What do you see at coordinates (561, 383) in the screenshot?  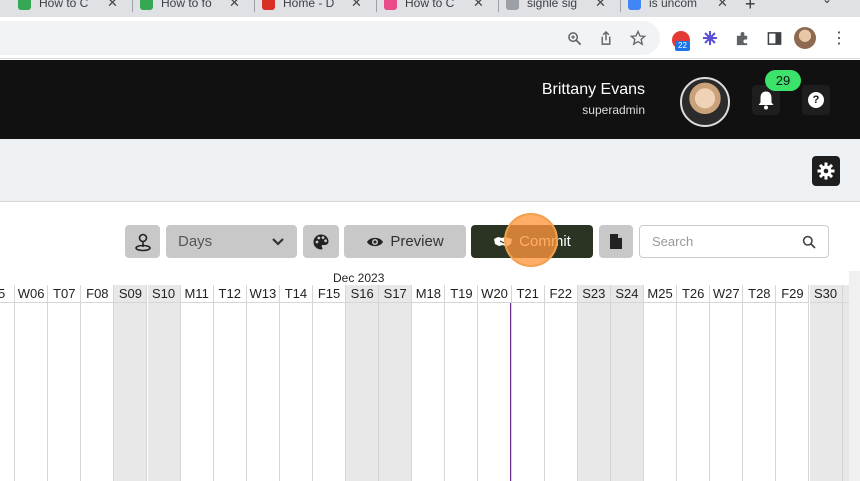 I see `calendar-day-column: F22` at bounding box center [561, 383].